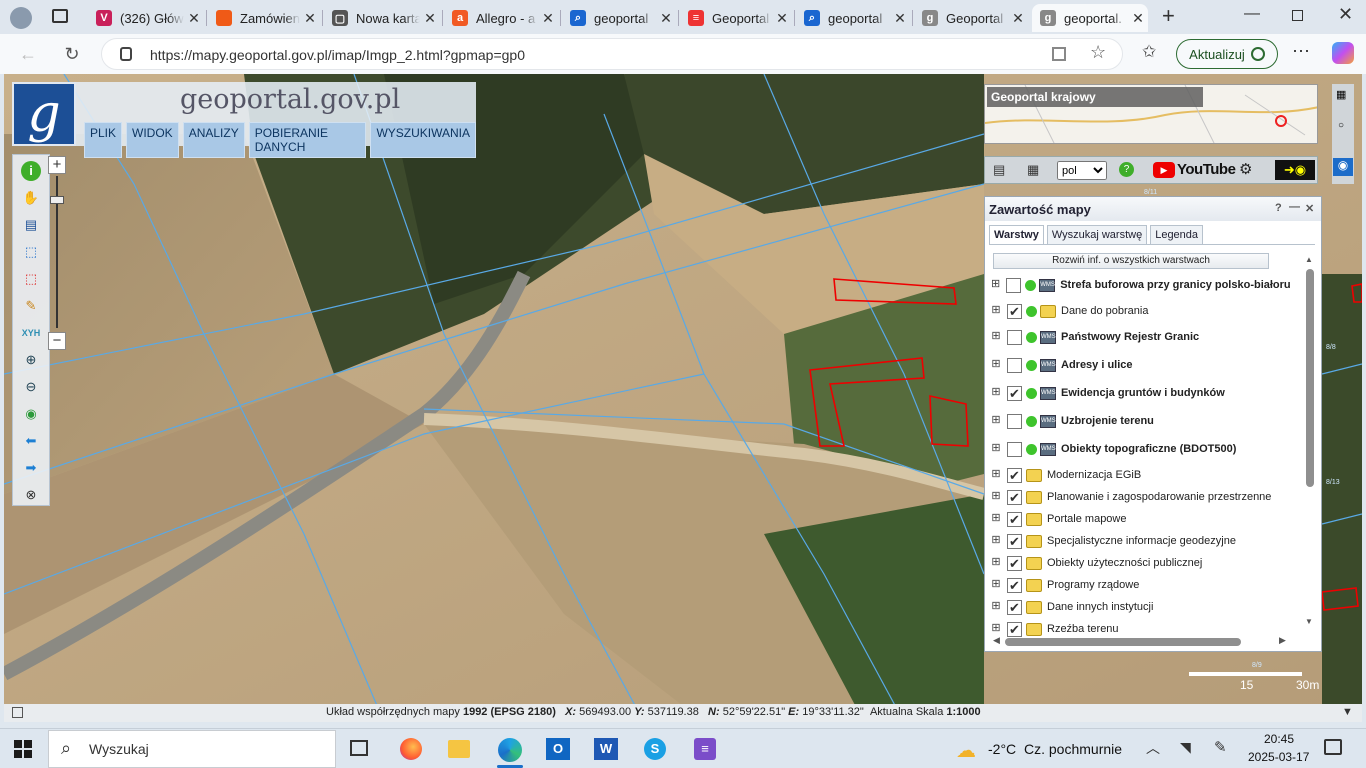  Describe the element at coordinates (31, 306) in the screenshot. I see `measure-pencil-icon: ✎` at that location.